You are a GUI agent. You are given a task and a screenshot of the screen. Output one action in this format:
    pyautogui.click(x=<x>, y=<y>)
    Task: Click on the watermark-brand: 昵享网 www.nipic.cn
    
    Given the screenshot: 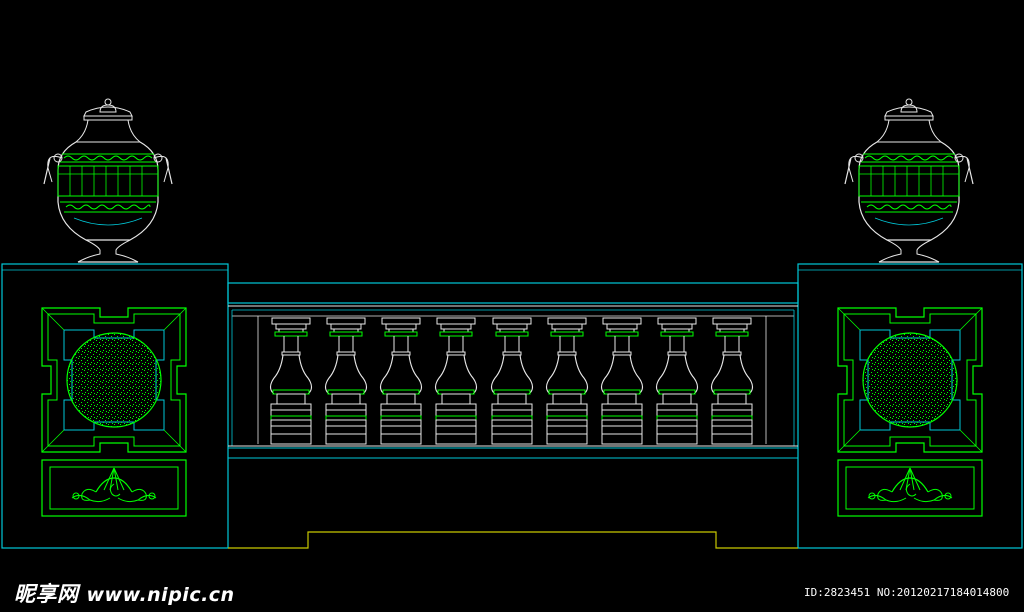 What is the action you would take?
    pyautogui.click(x=124, y=593)
    